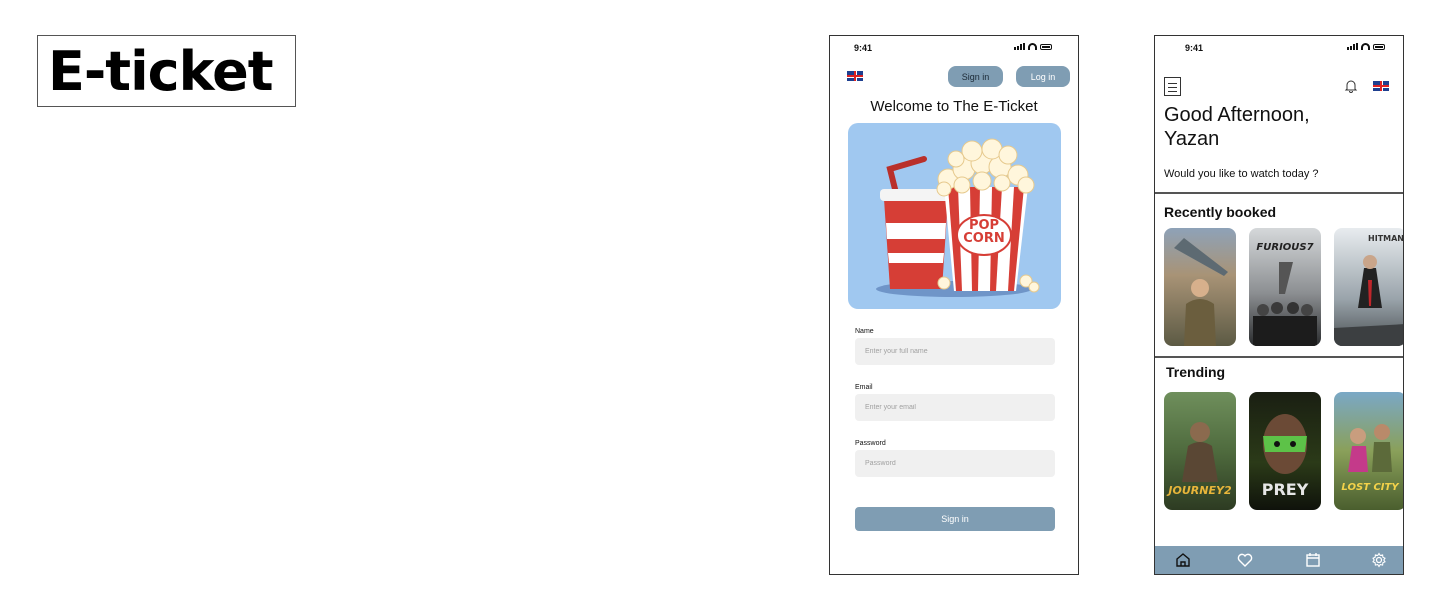  I want to click on home-icon, so click(1183, 560).